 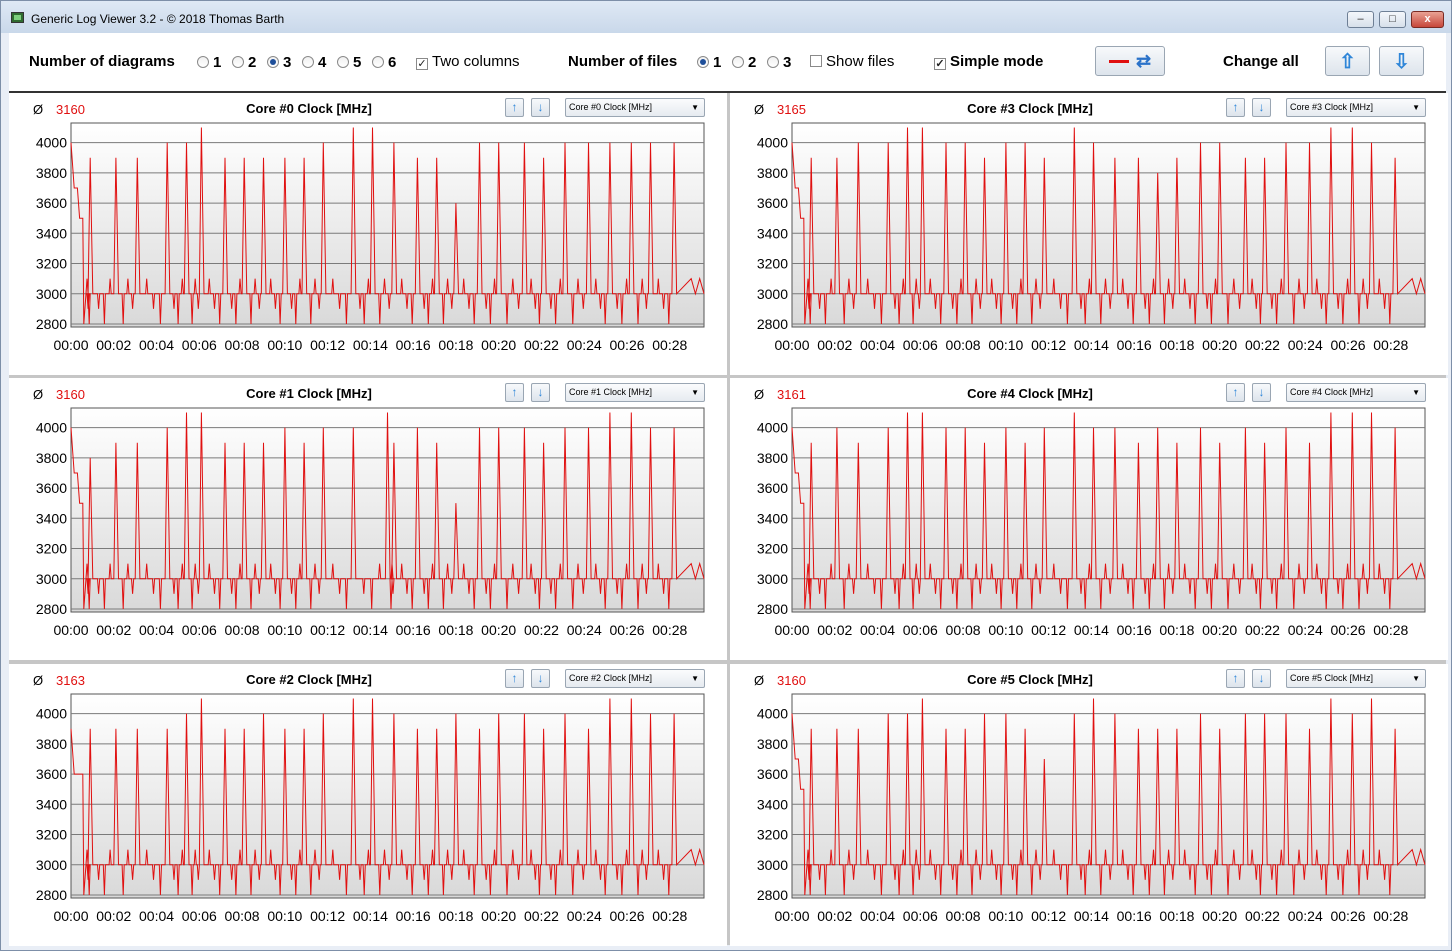 What do you see at coordinates (772, 264) in the screenshot?
I see `y-tick-label: 3200` at bounding box center [772, 264].